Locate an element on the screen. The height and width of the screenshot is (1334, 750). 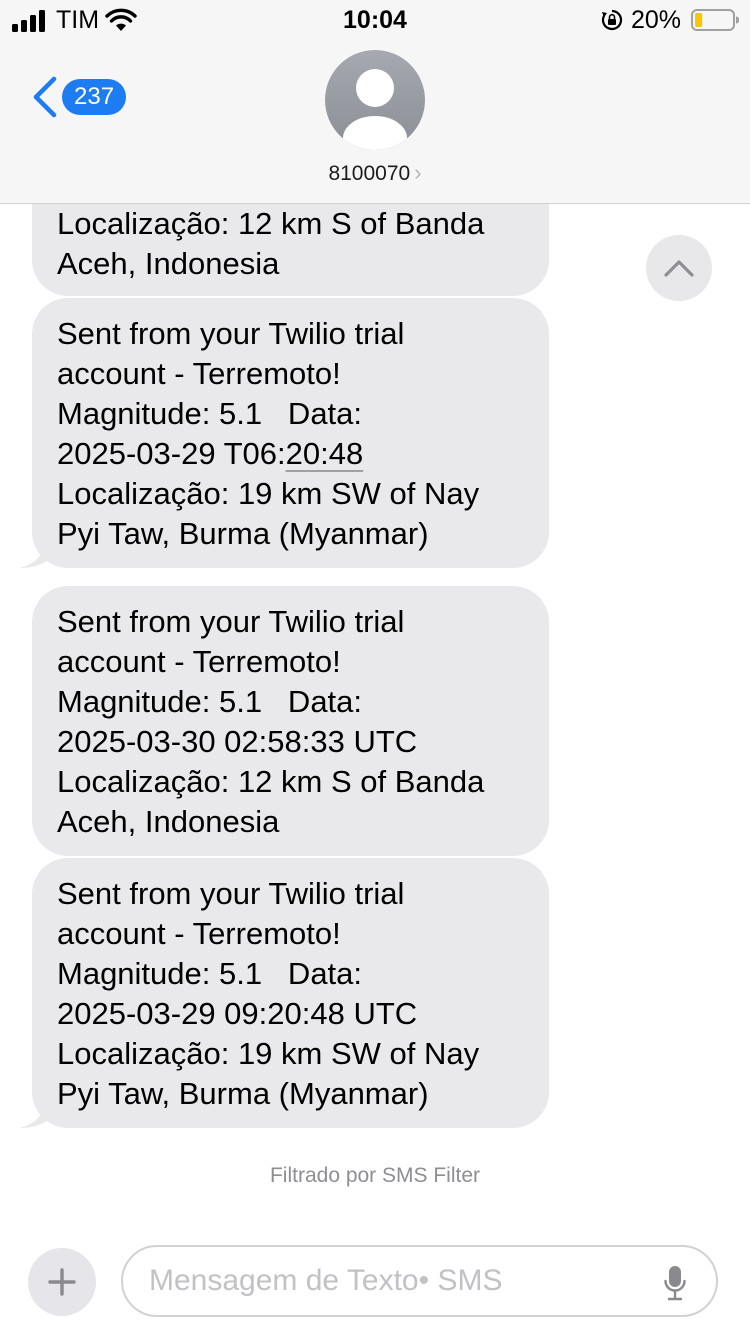
message-line-text: 2025-03-29 T06: is located at coordinates (171, 453).